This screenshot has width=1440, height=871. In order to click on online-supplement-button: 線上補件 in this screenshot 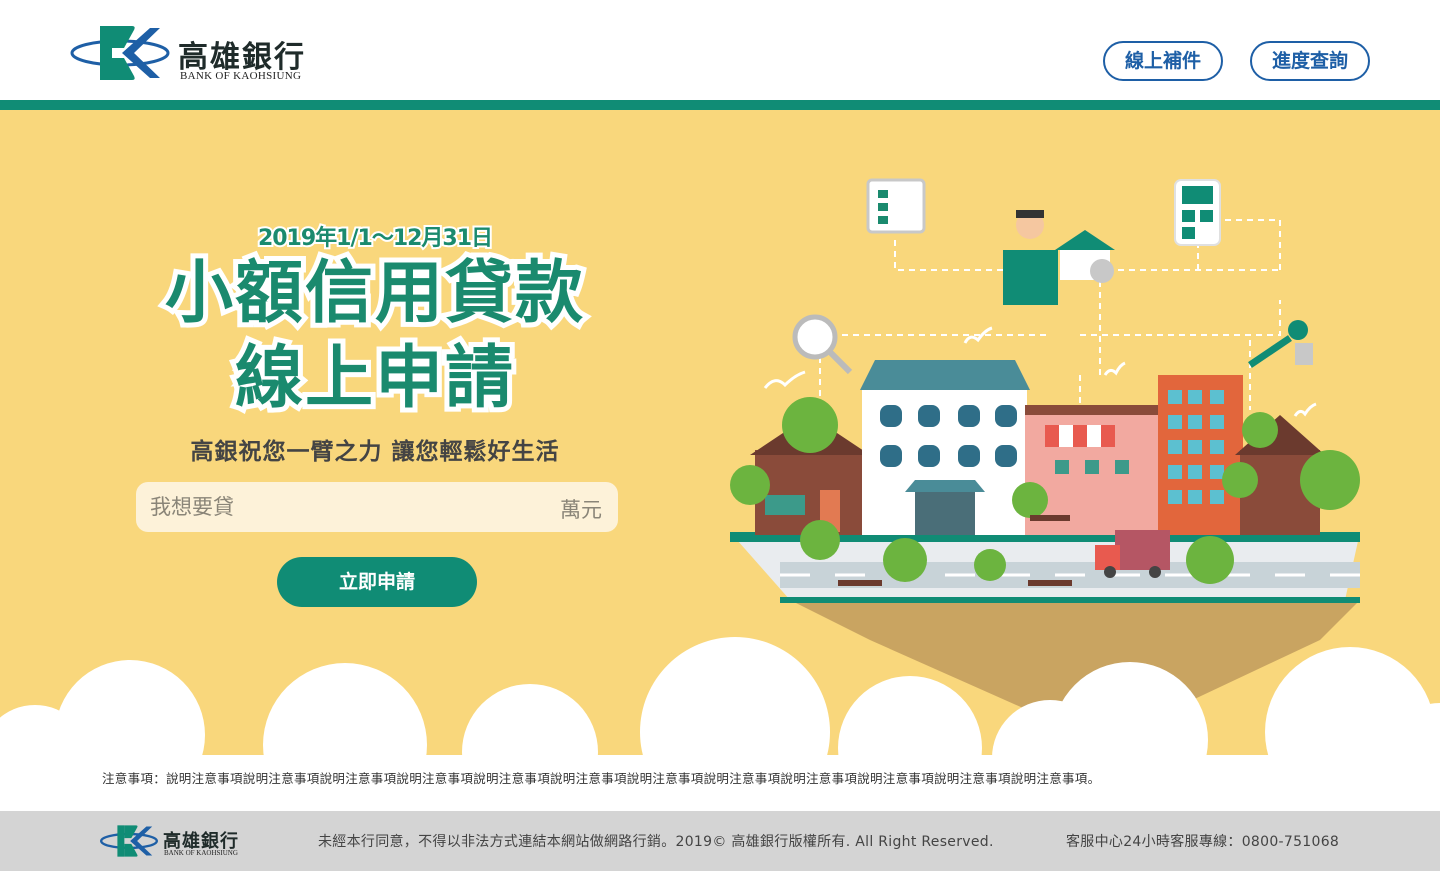, I will do `click(1163, 61)`.